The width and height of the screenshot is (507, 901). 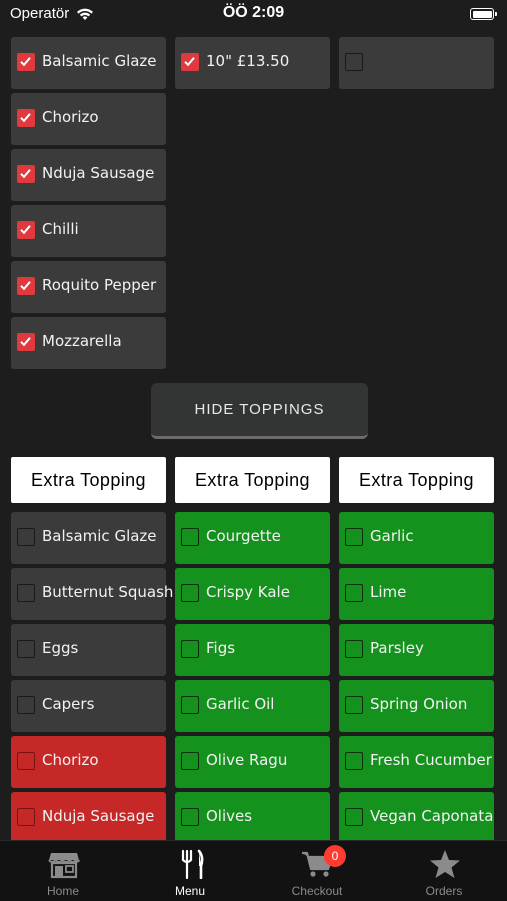 What do you see at coordinates (243, 536) in the screenshot?
I see `topping-label: Courgette` at bounding box center [243, 536].